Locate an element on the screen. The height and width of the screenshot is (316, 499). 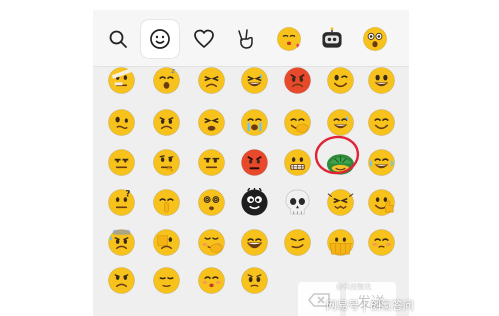
emoji-blushing-face is located at coordinates (381, 242).